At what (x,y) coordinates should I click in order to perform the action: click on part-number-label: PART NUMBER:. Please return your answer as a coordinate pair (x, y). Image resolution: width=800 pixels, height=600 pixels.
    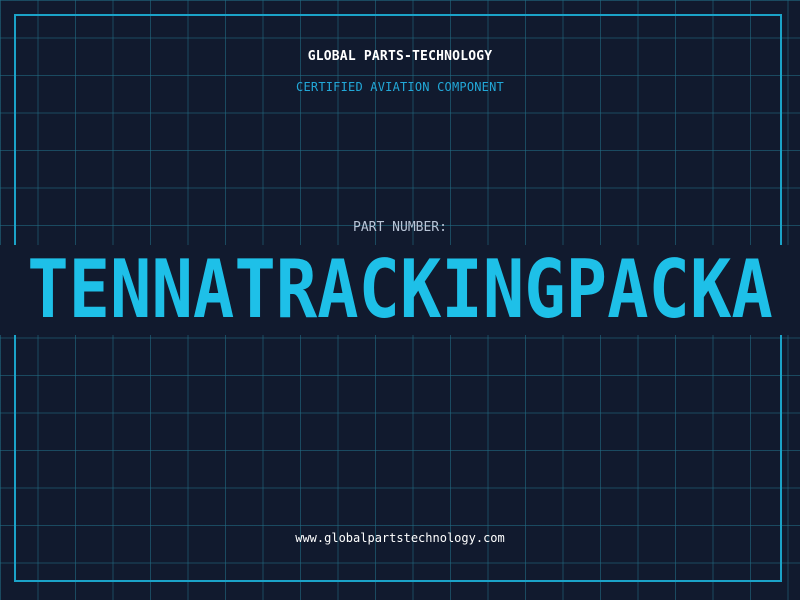
    Looking at the image, I should click on (400, 227).